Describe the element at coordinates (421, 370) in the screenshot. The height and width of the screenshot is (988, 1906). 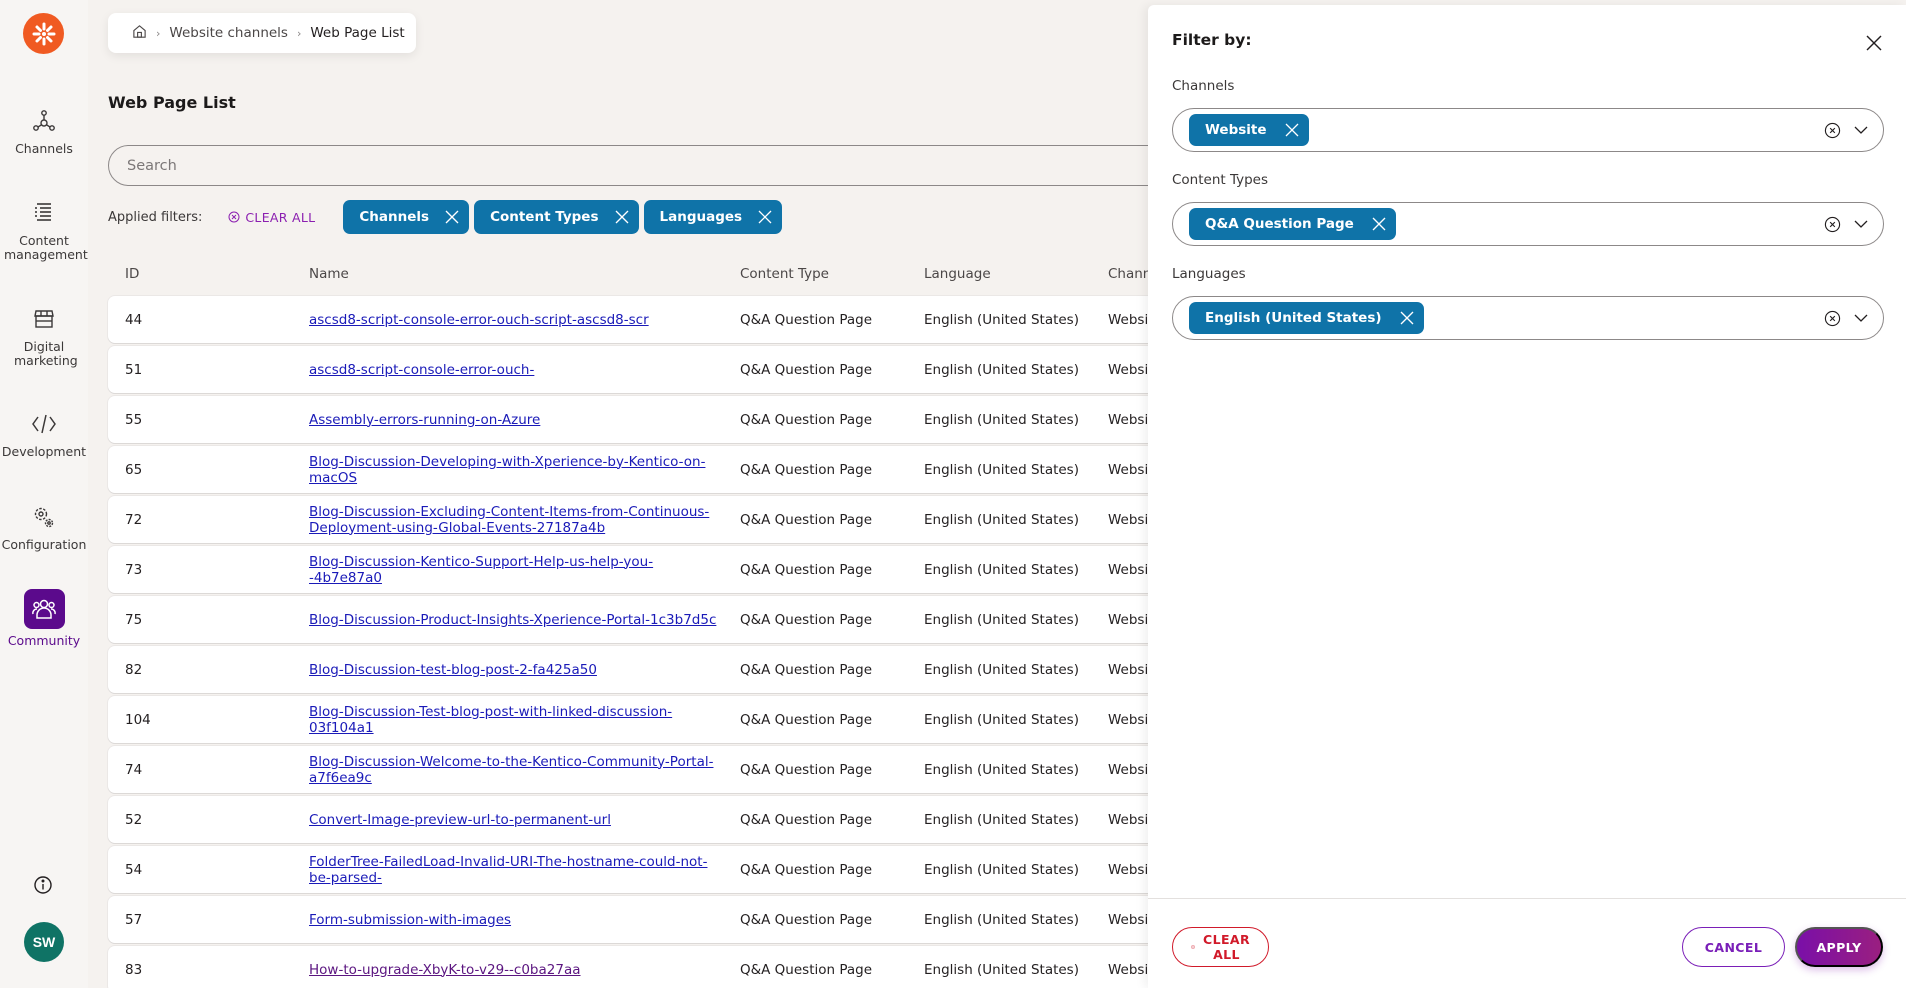
I see `page-link: ascsd8-script-console-error-ouch-` at that location.